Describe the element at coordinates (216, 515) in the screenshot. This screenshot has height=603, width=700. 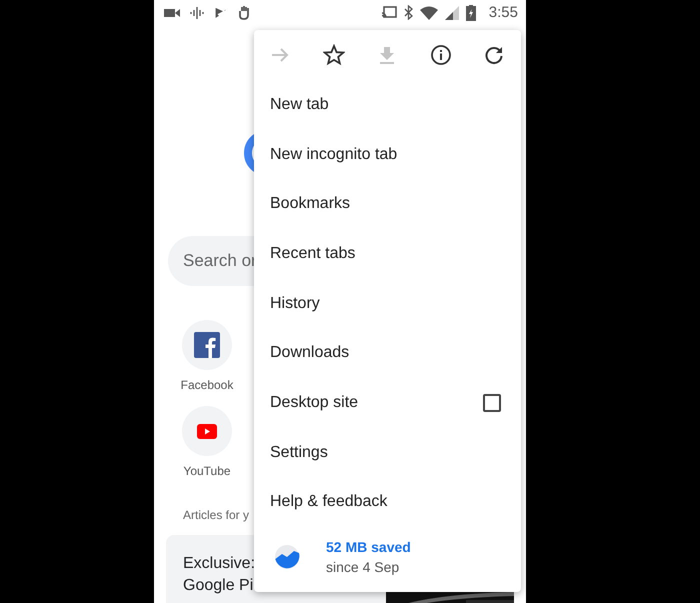
I see `section-title: Articles for y` at that location.